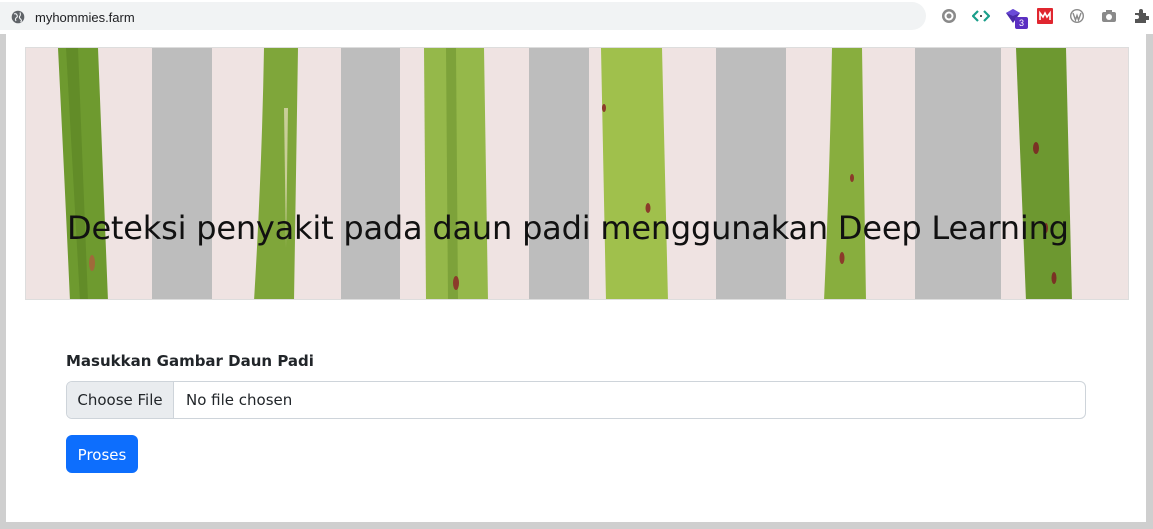  What do you see at coordinates (1077, 16) in the screenshot?
I see `wordpress-icon` at bounding box center [1077, 16].